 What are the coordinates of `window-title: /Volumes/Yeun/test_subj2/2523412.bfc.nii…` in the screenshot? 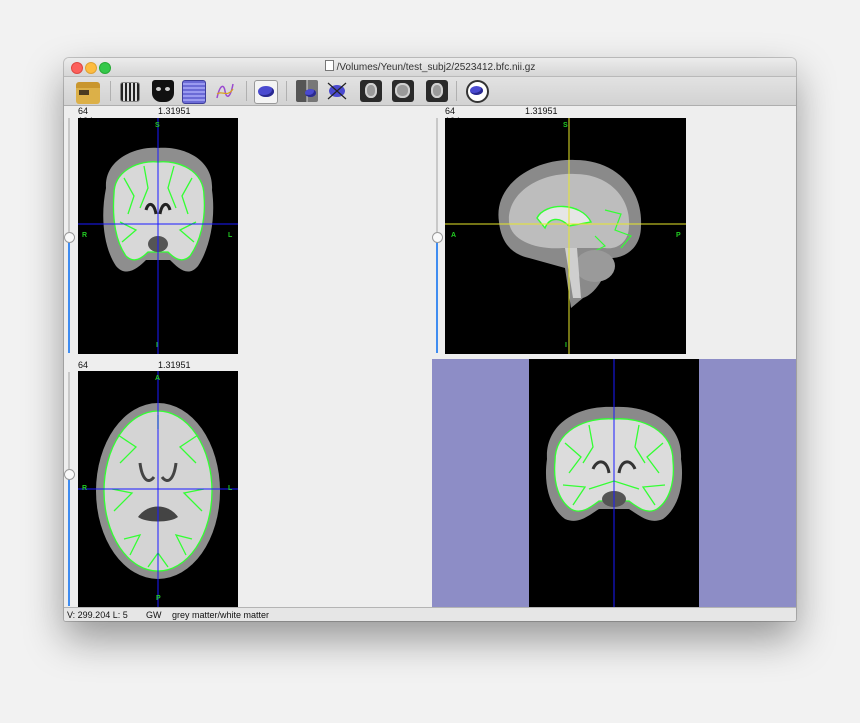 It's located at (430, 66).